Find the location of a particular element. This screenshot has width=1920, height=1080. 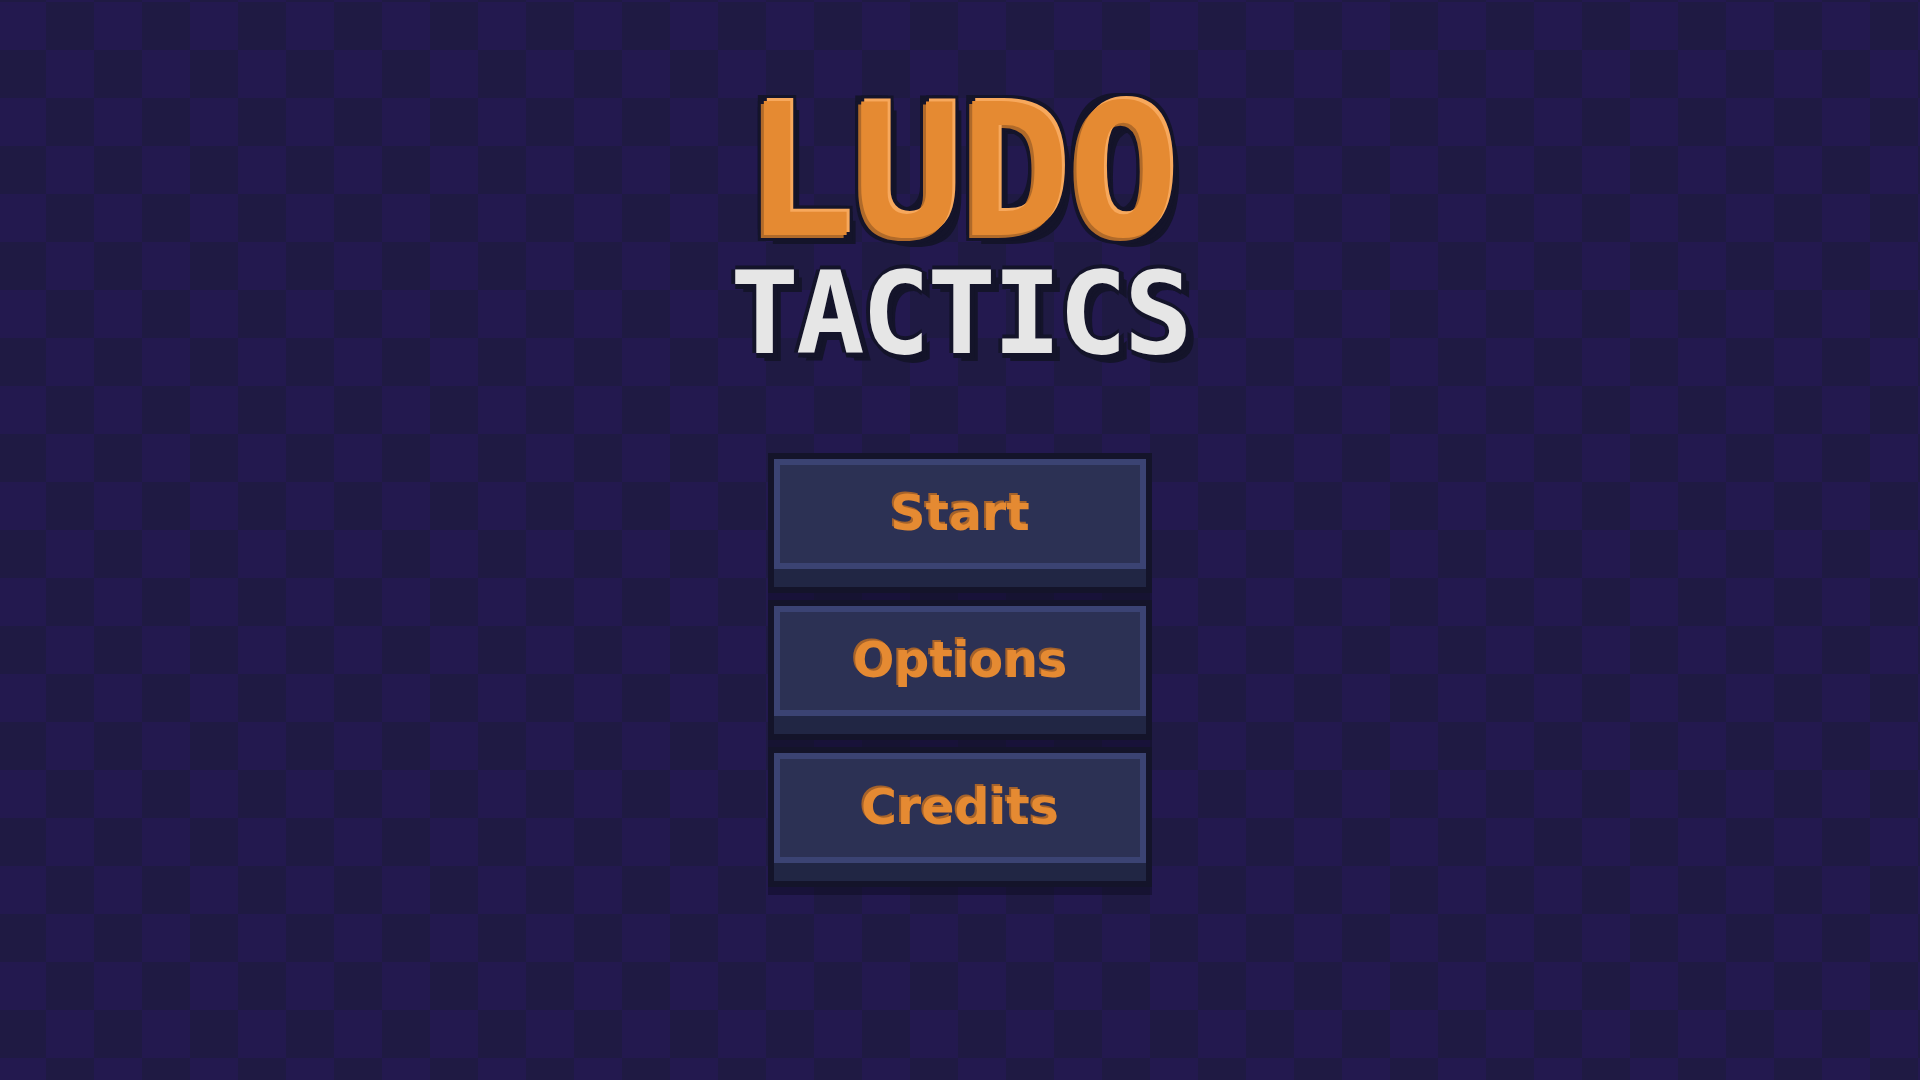

menu-button: Start is located at coordinates (960, 522).